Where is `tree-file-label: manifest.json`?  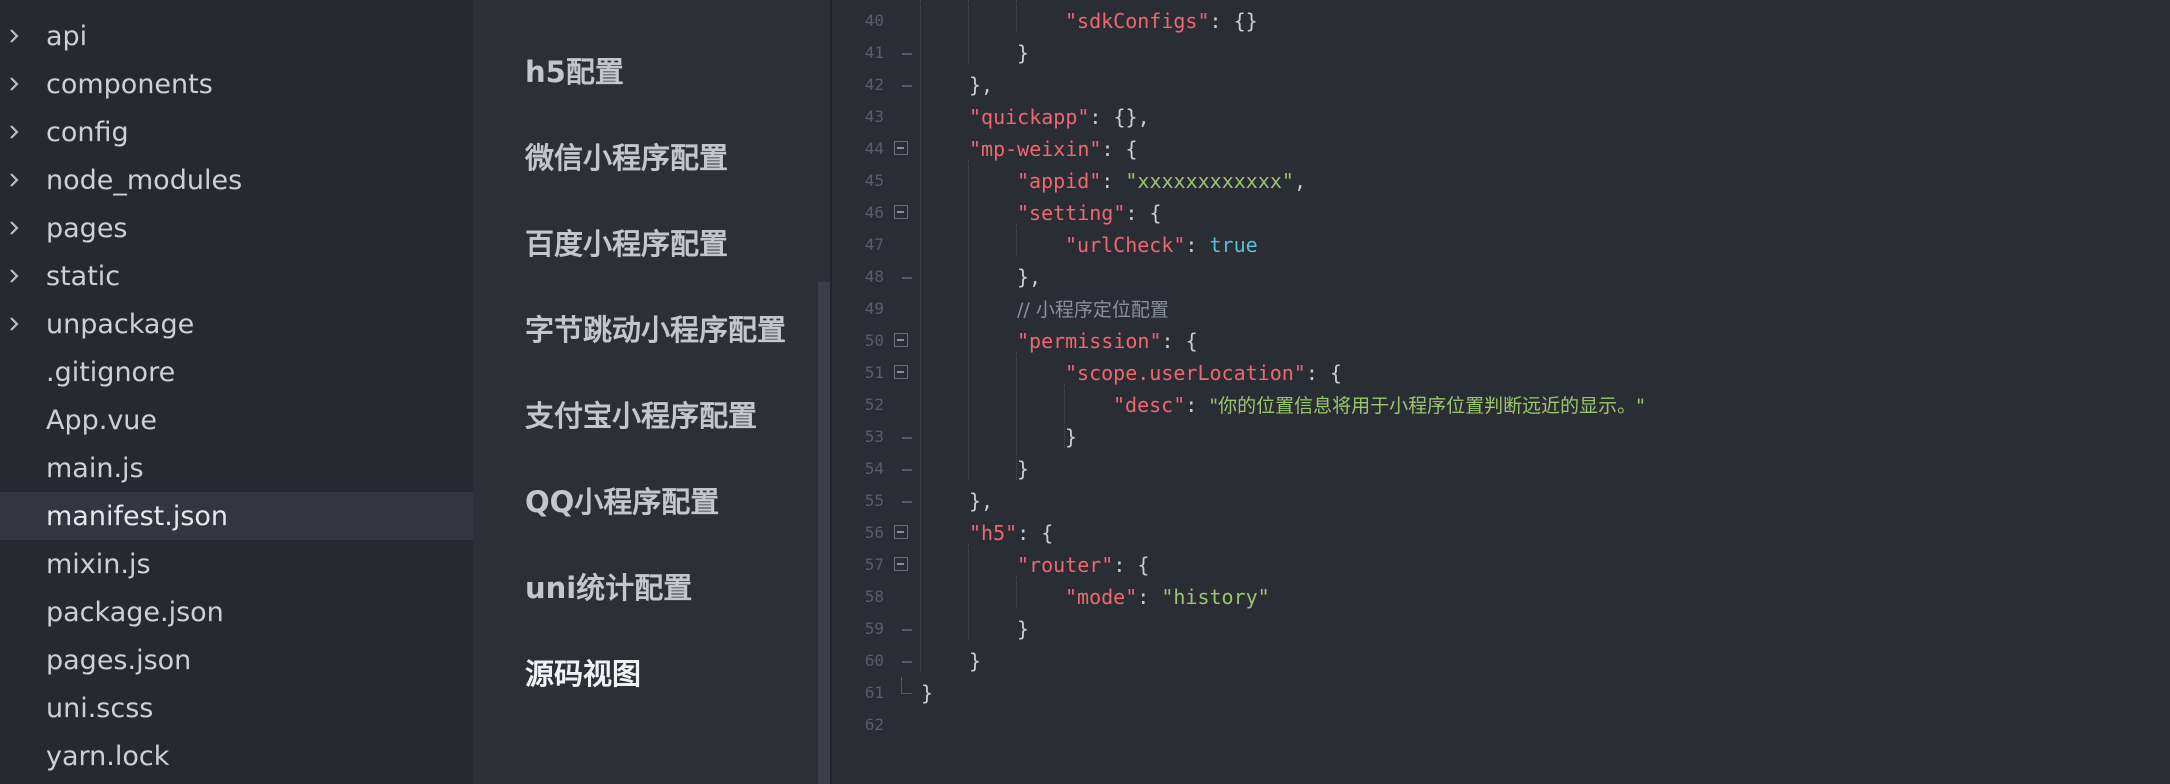
tree-file-label: manifest.json is located at coordinates (137, 516).